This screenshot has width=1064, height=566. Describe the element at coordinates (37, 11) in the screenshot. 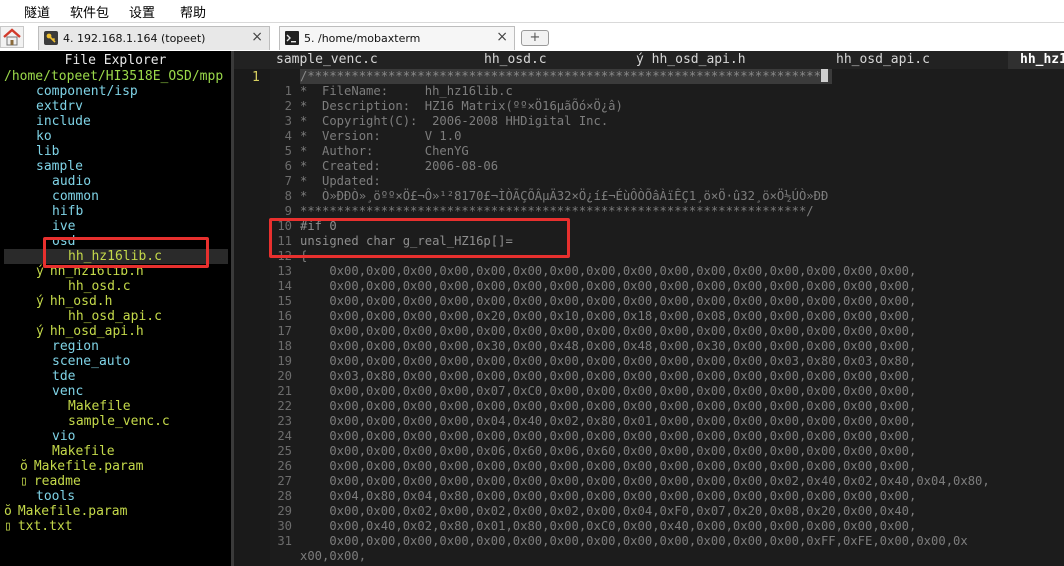

I see `menu-tunnel: 隧道` at that location.